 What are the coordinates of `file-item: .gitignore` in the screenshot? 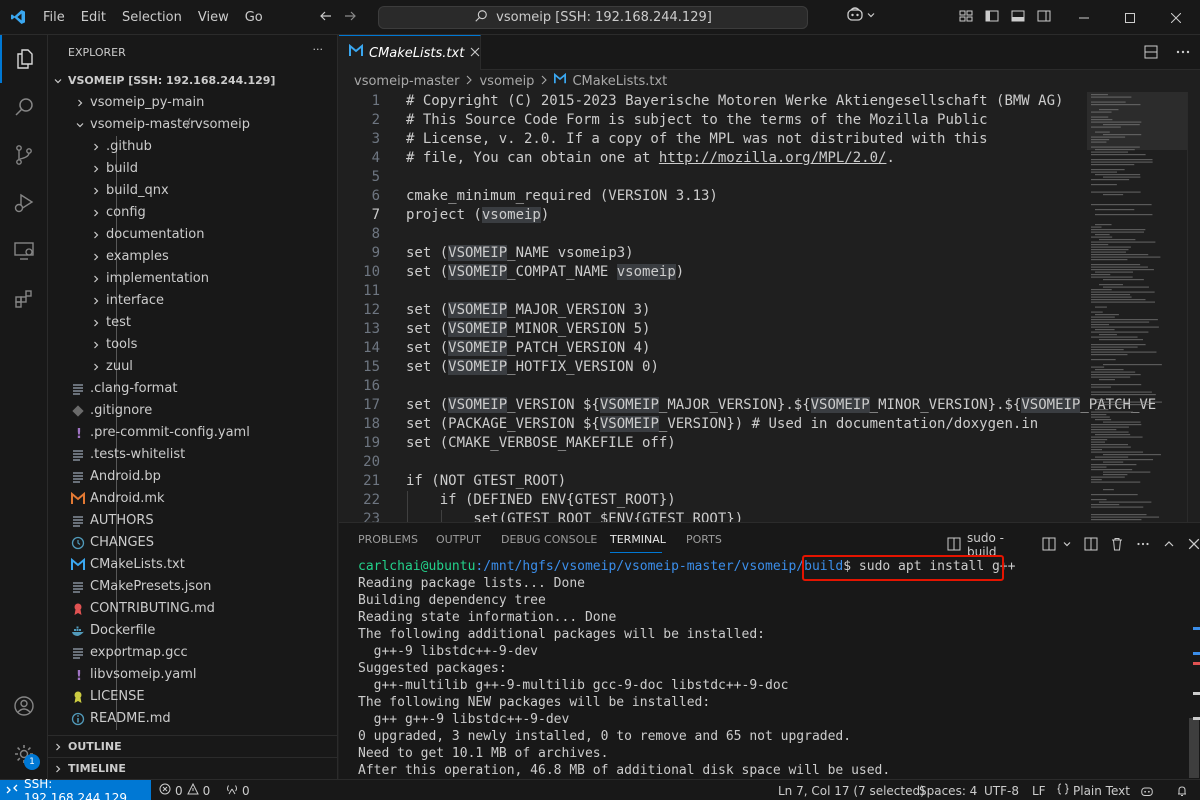 It's located at (193, 411).